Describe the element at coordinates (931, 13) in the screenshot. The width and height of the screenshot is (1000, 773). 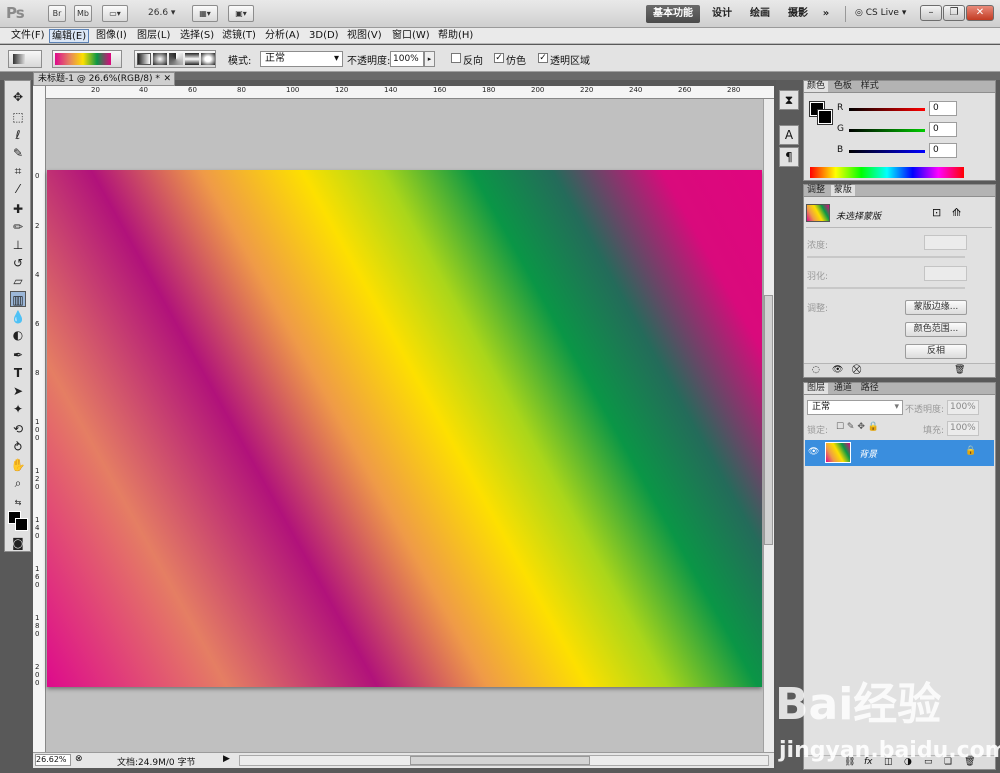
I see `minimize-button: –` at that location.